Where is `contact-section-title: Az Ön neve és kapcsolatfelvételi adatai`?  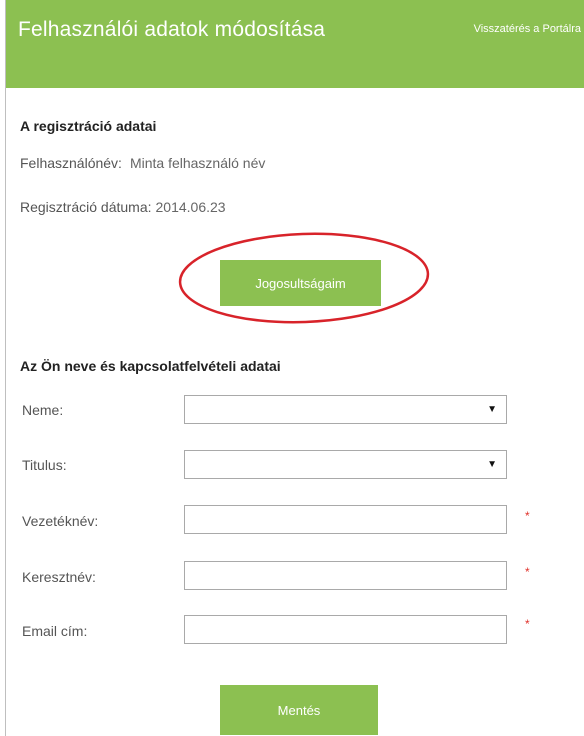
contact-section-title: Az Ön neve és kapcsolatfelvételi adatai is located at coordinates (150, 366).